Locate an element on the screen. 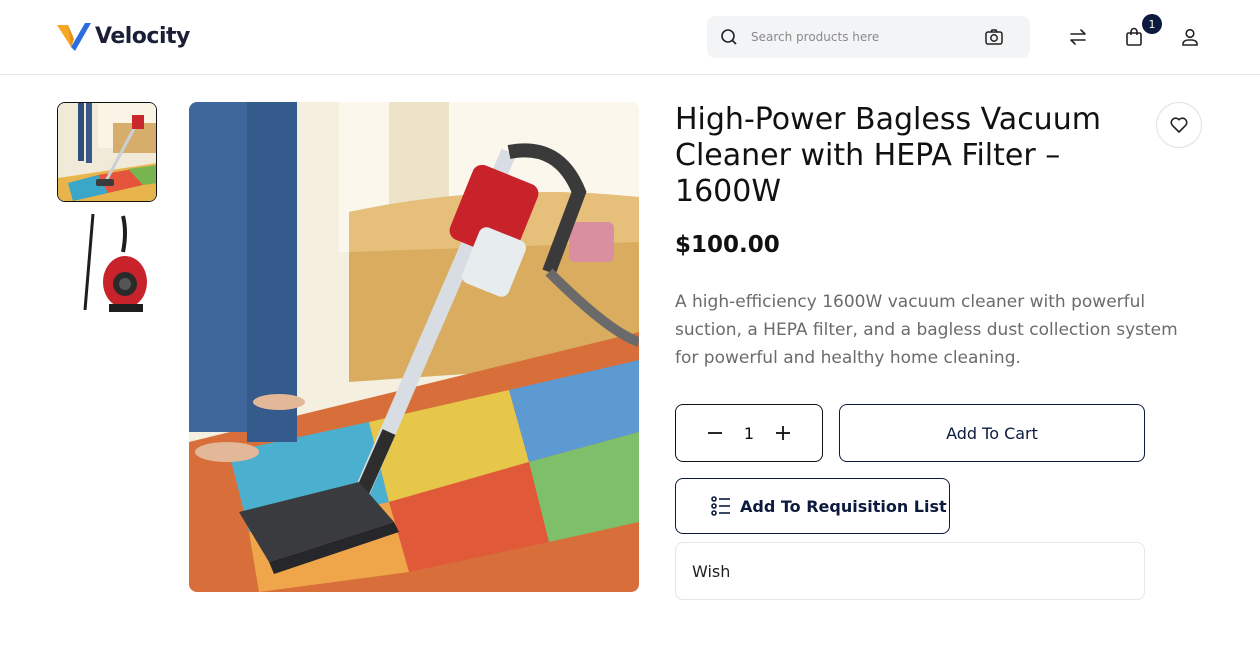 This screenshot has height=651, width=1260. increase-quantity-button is located at coordinates (783, 433).